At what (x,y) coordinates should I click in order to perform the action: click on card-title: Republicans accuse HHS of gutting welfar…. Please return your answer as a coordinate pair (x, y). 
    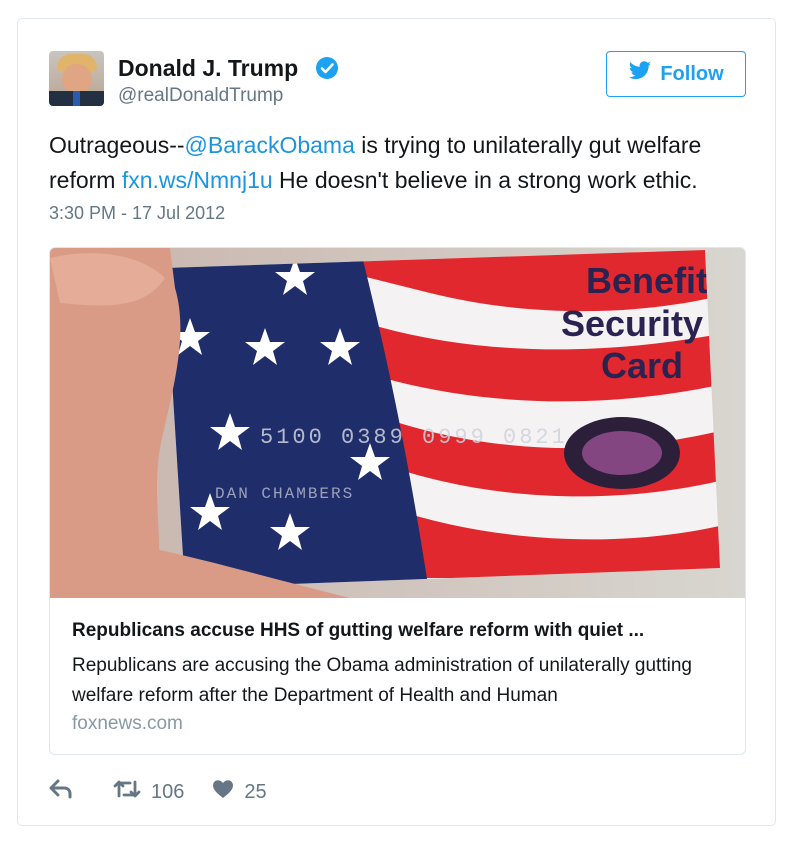
    Looking at the image, I should click on (402, 631).